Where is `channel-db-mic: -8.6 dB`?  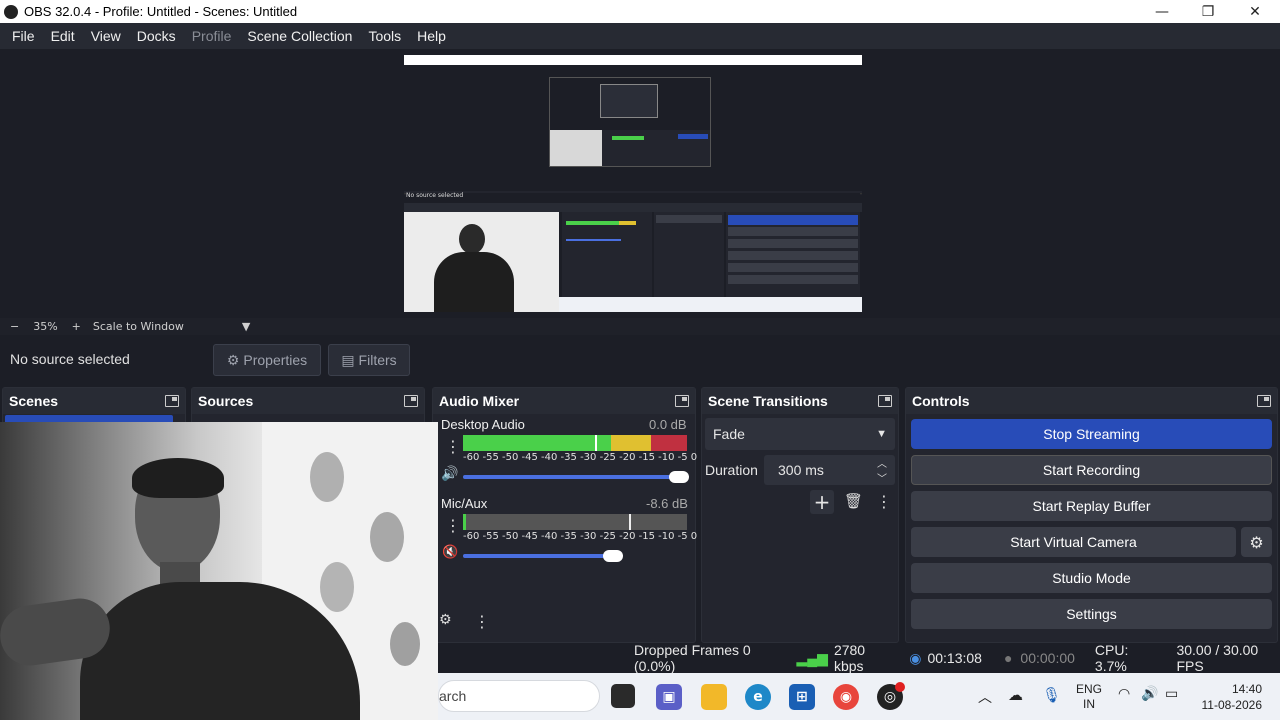
channel-db-mic: -8.6 dB is located at coordinates (667, 503).